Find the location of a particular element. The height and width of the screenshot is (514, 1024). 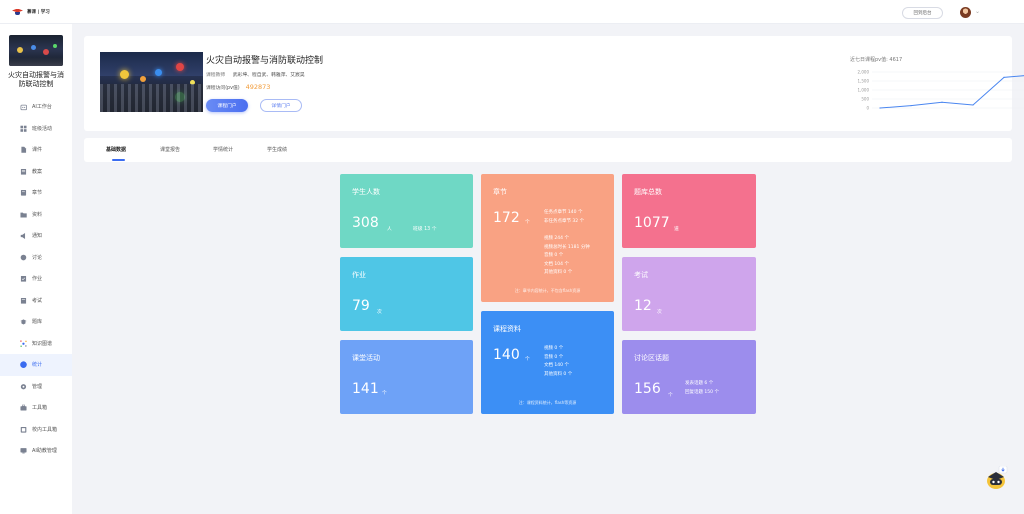

activities-card: 课堂活动 141 个 is located at coordinates (406, 377).